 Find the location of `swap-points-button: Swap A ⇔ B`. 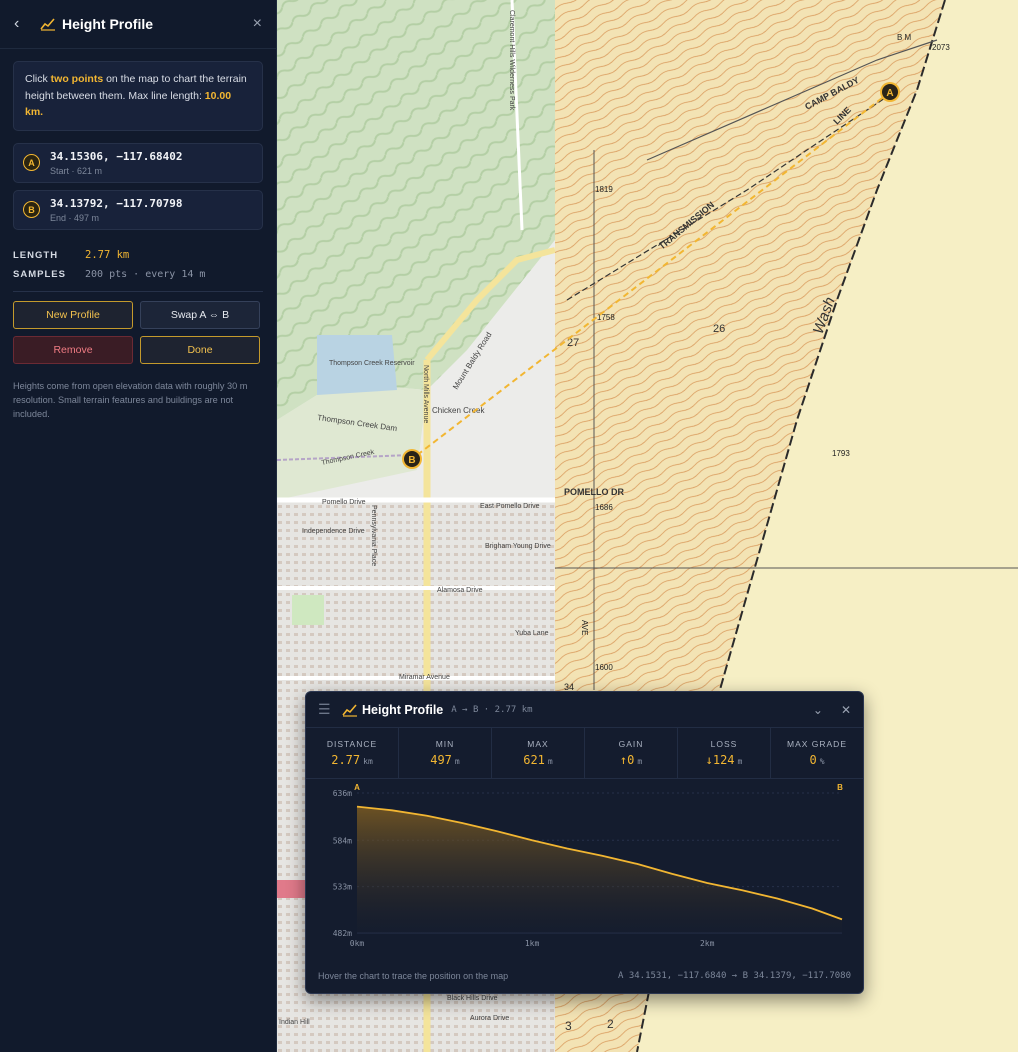

swap-points-button: Swap A ⇔ B is located at coordinates (200, 314).